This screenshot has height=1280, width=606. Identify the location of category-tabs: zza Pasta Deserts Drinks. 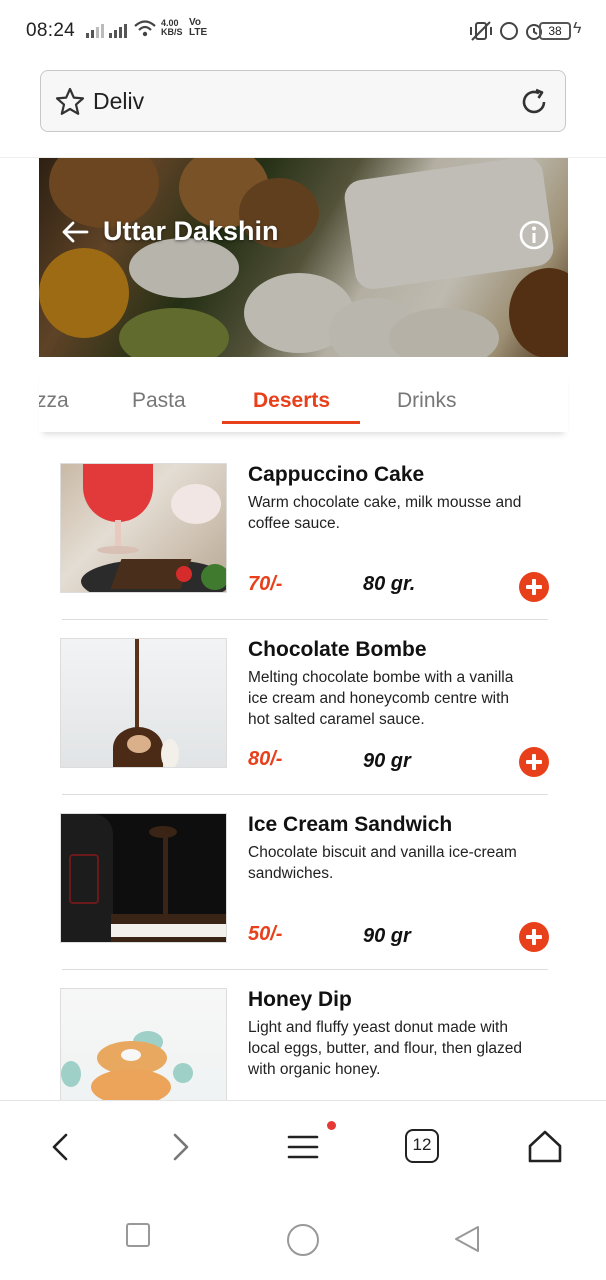
(303, 401).